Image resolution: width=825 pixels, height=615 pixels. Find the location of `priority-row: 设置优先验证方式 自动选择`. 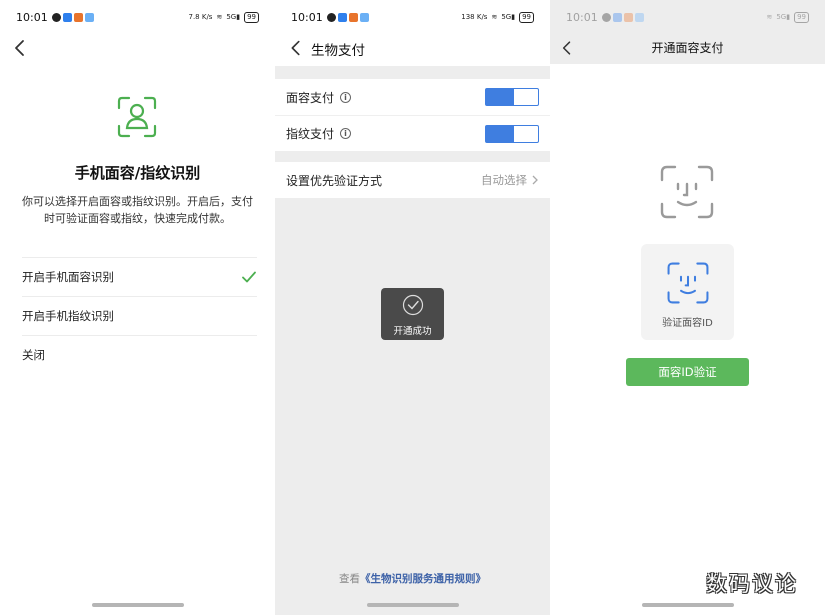

priority-row: 设置优先验证方式 自动选择 is located at coordinates (412, 180).